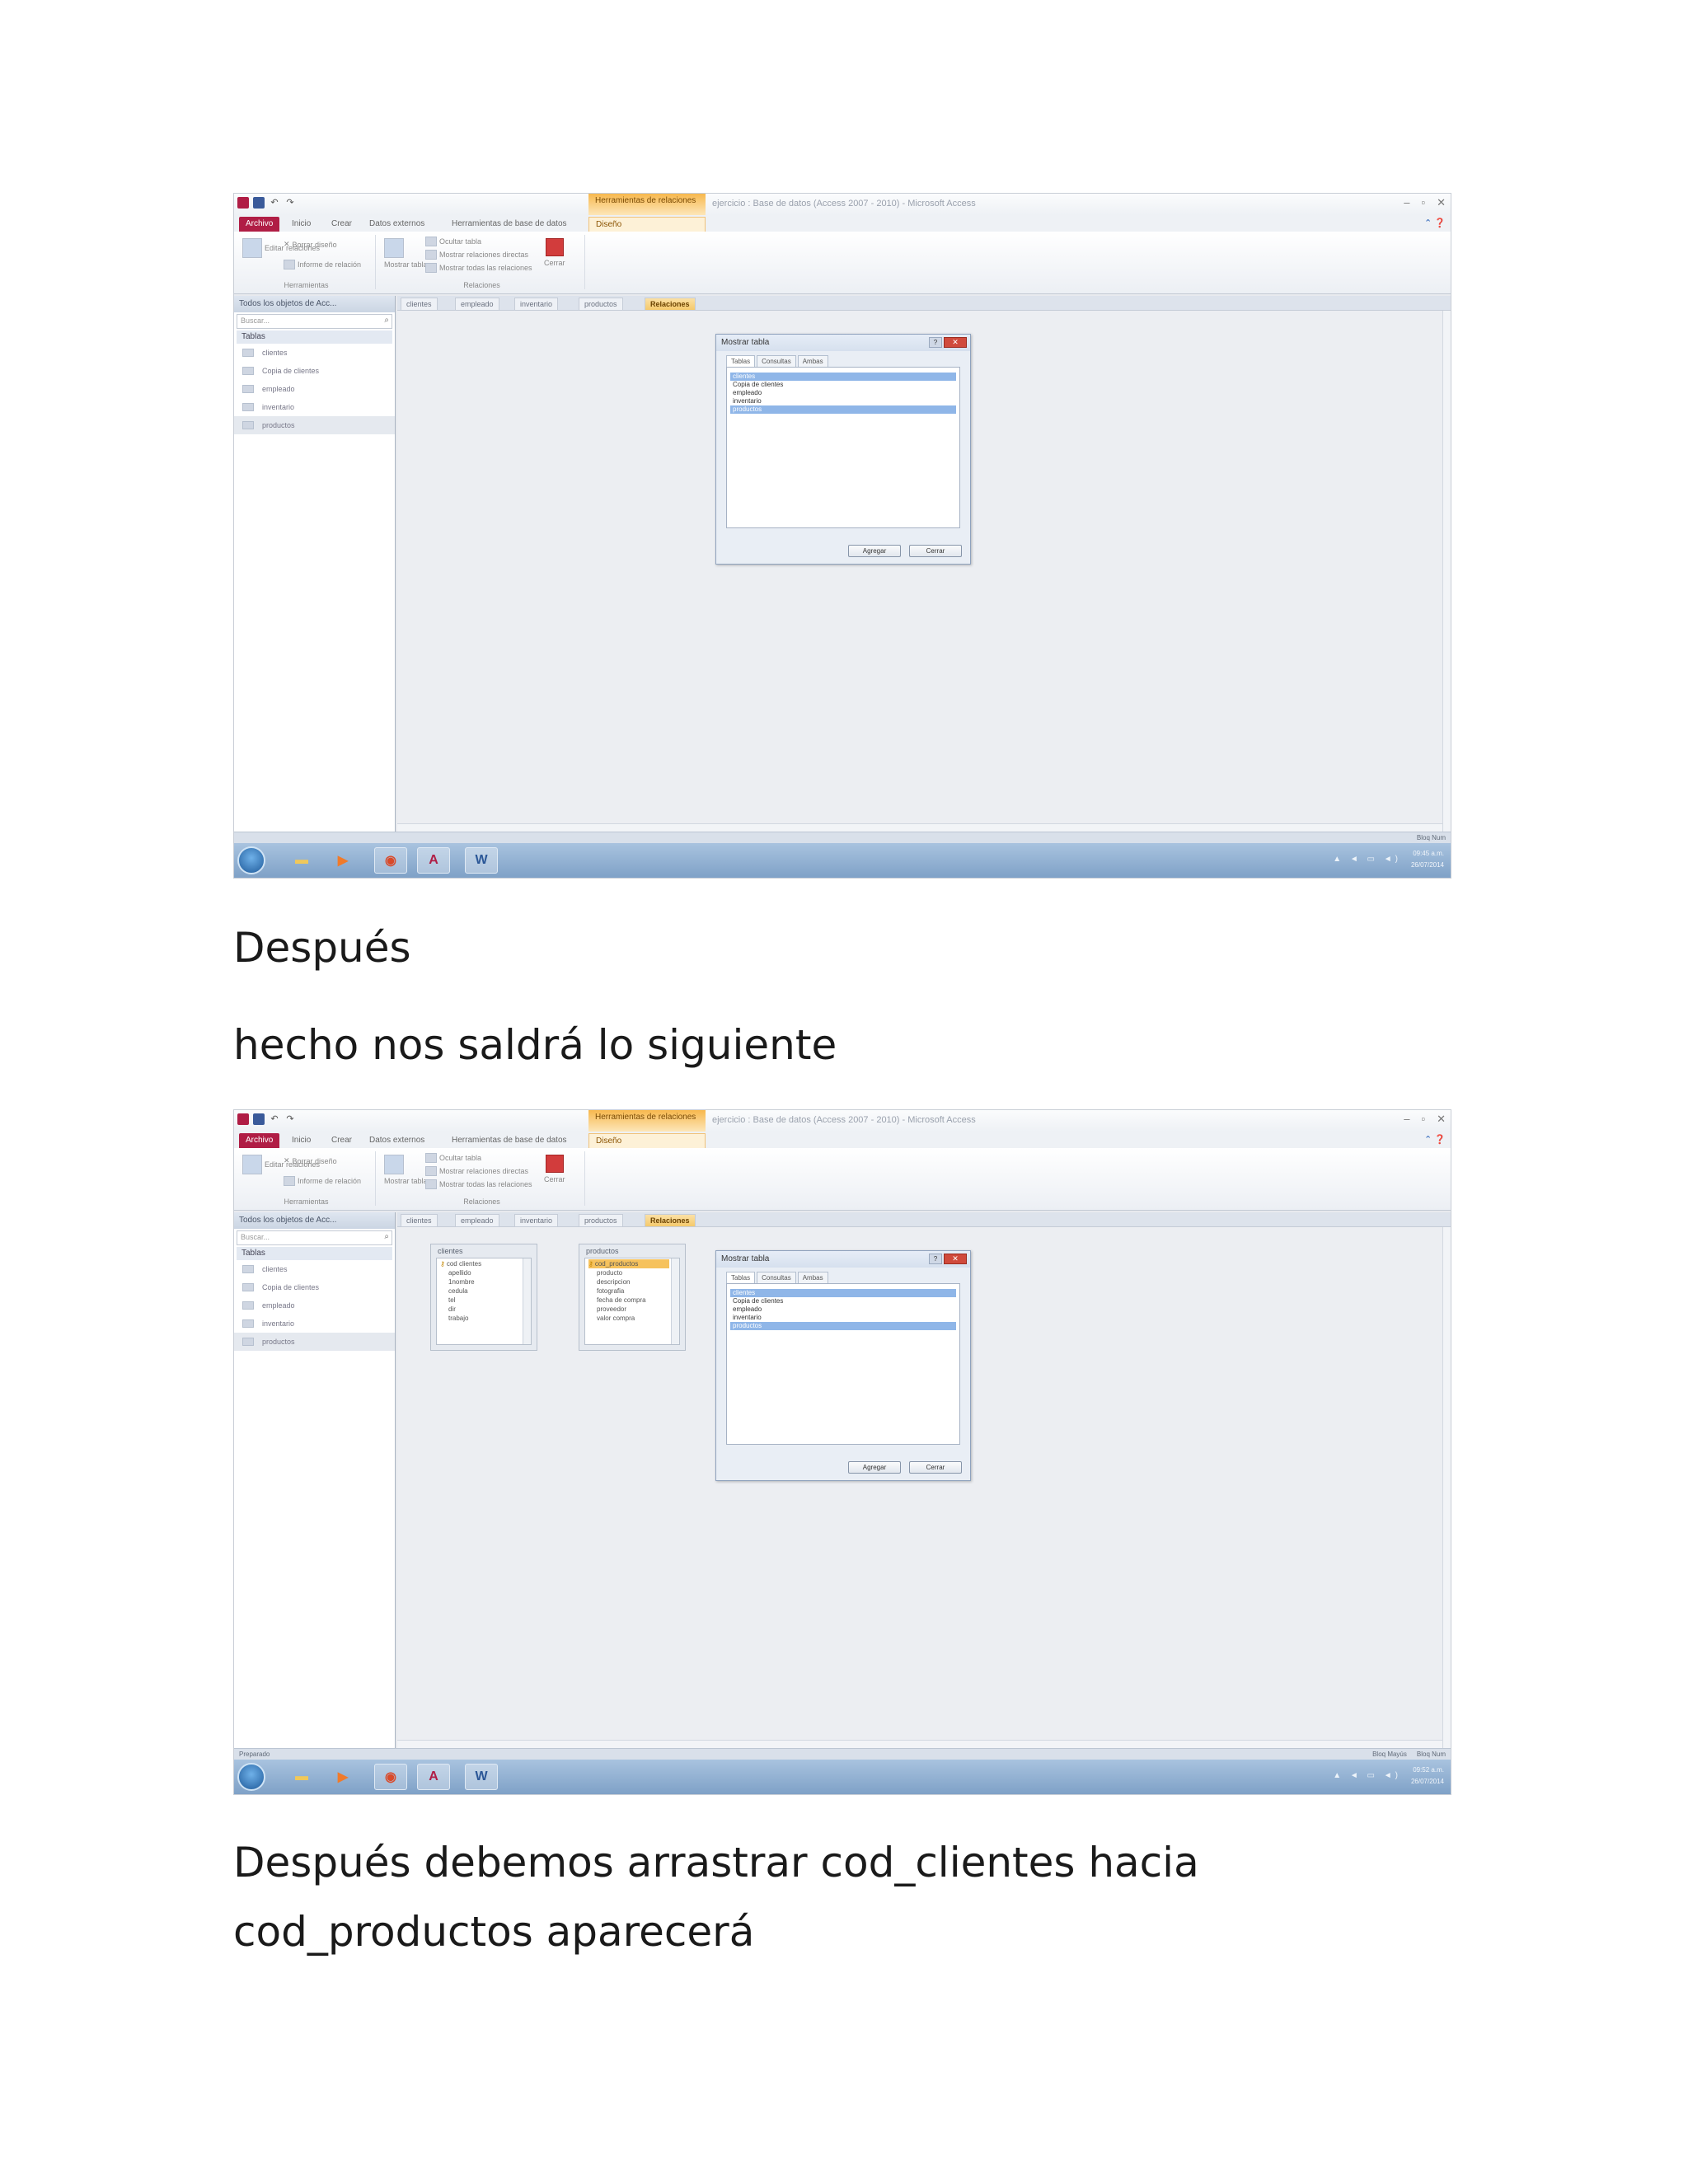 Image resolution: width=1688 pixels, height=2184 pixels. Describe the element at coordinates (251, 1777) in the screenshot. I see `start-button` at that location.